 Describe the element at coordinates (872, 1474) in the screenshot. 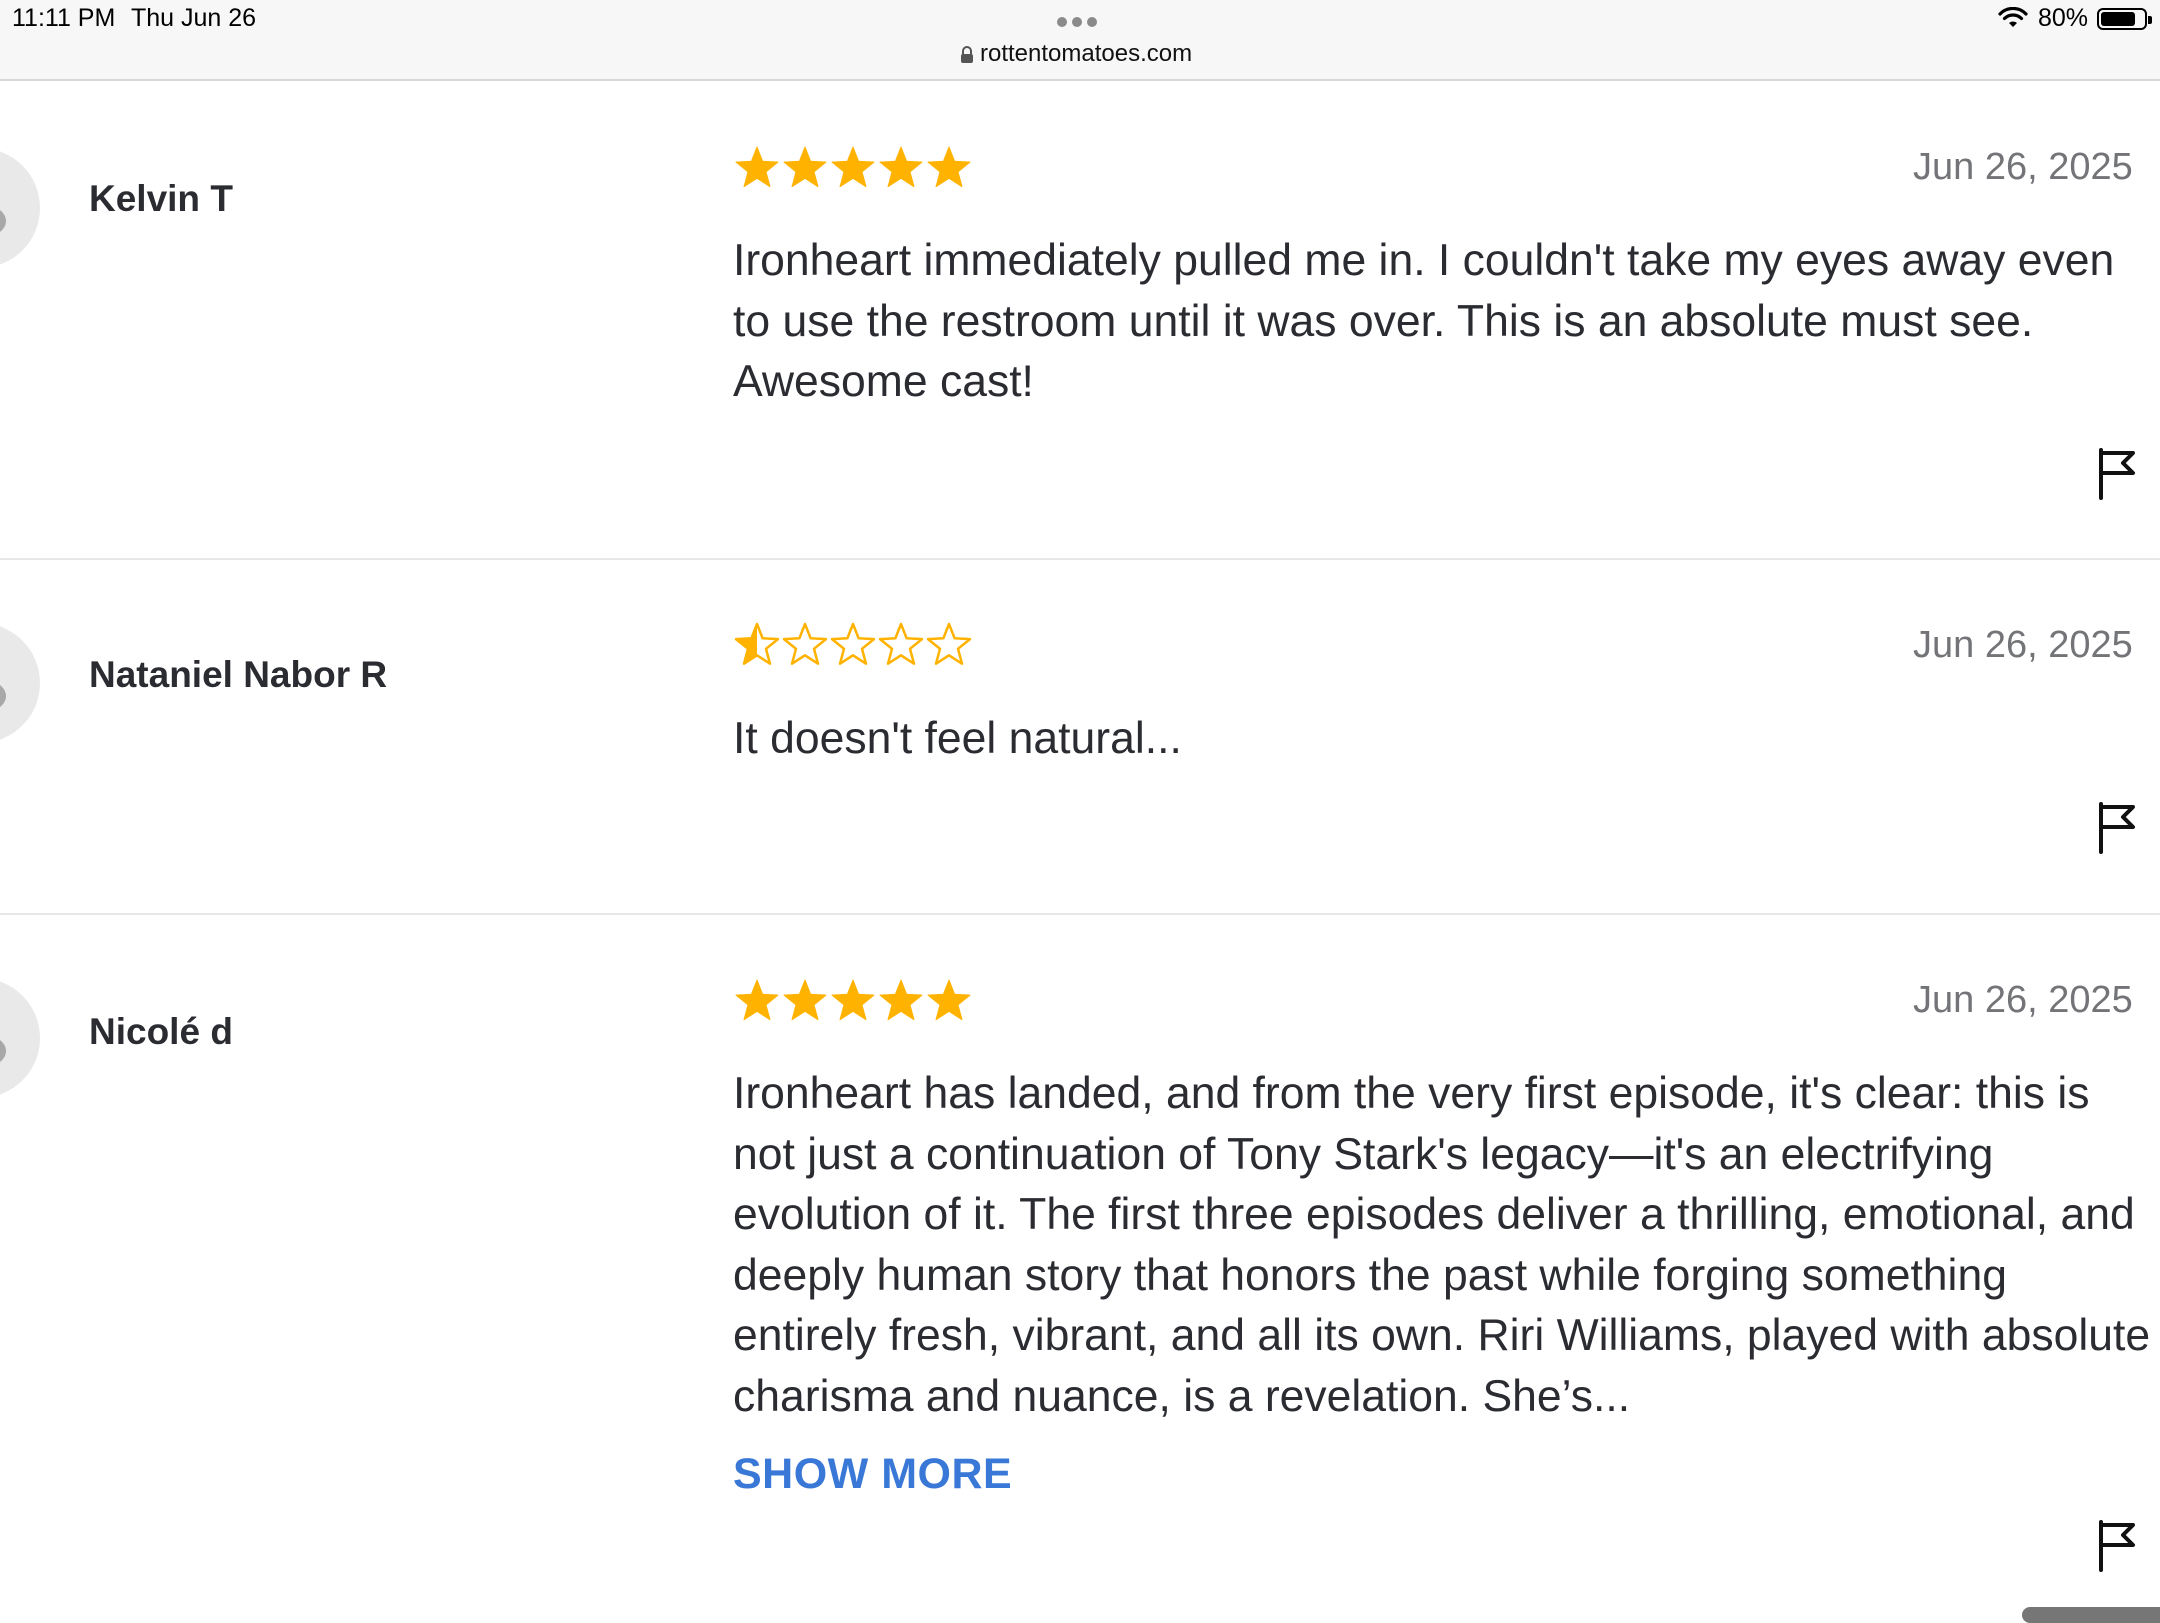

I see `show-more-link: SHOW MORE` at that location.